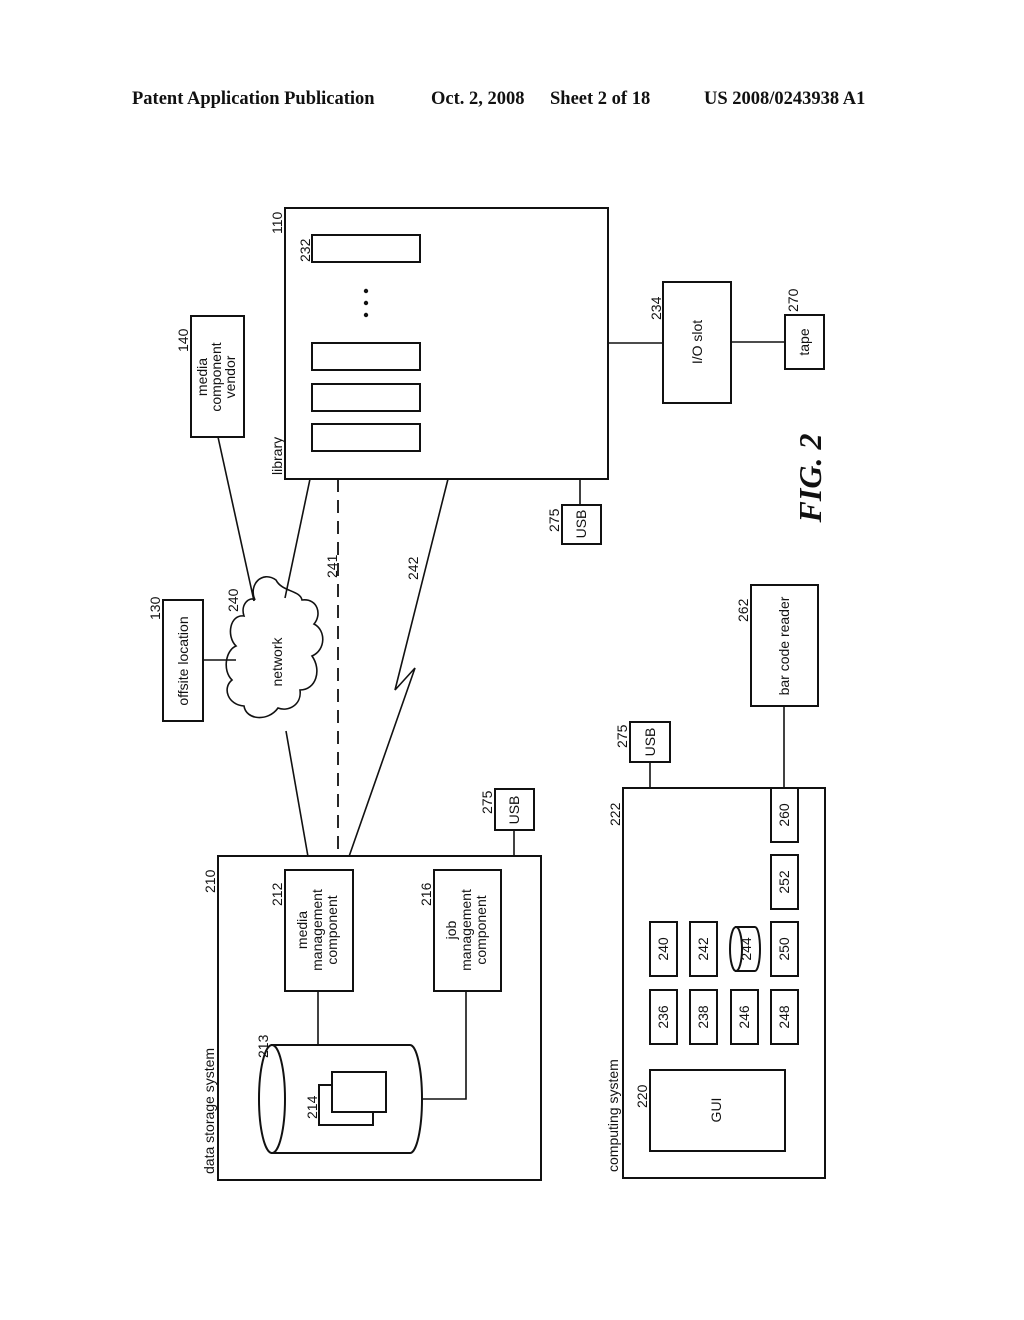 The width and height of the screenshot is (1024, 1320). Describe the element at coordinates (312, 1107) in the screenshot. I see `document-ref: 214` at that location.